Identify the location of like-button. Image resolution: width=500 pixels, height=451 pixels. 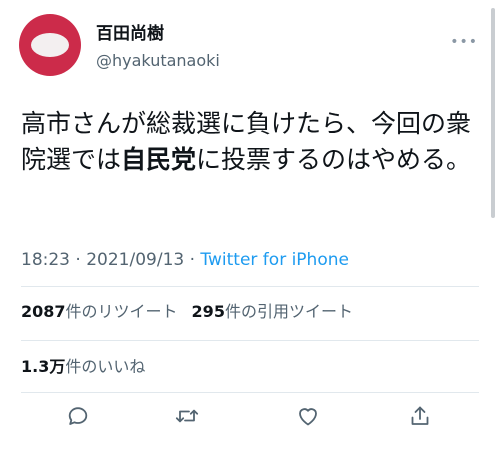
(308, 418).